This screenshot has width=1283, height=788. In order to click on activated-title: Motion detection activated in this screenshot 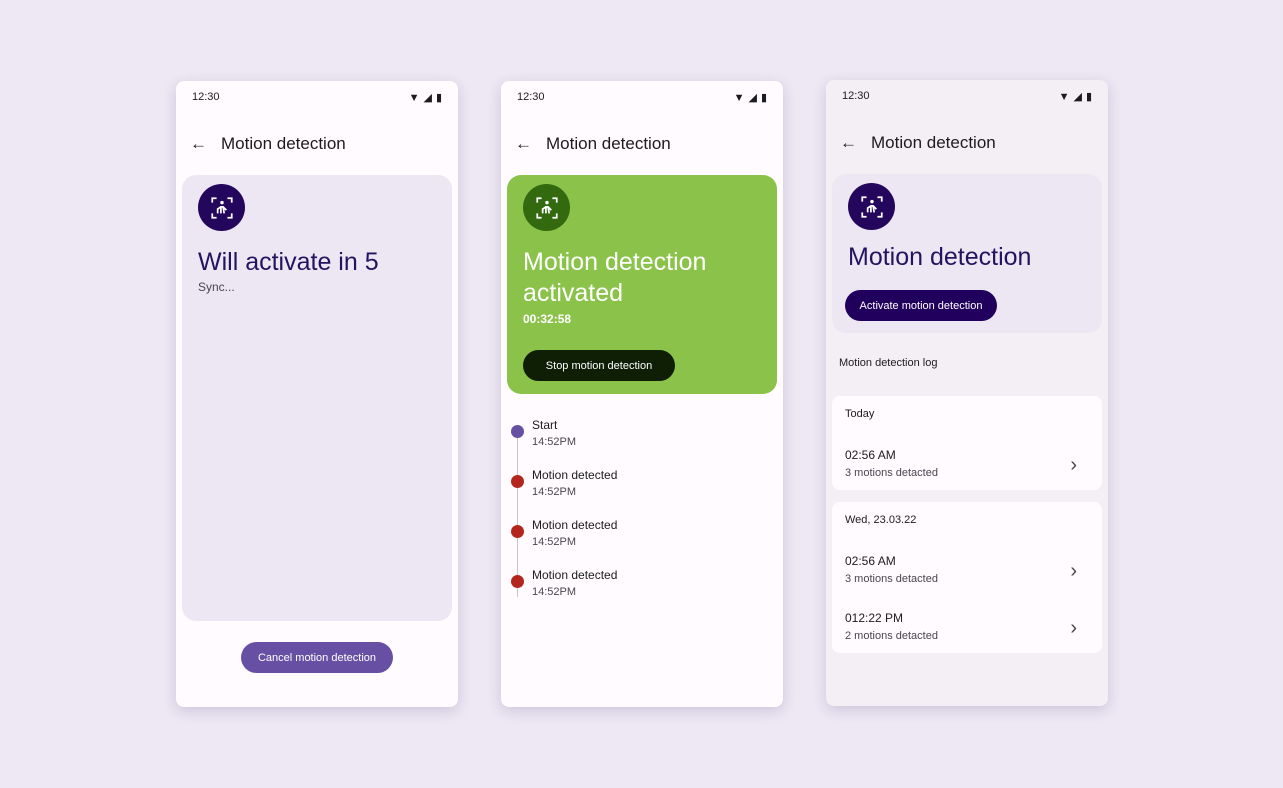, I will do `click(615, 277)`.